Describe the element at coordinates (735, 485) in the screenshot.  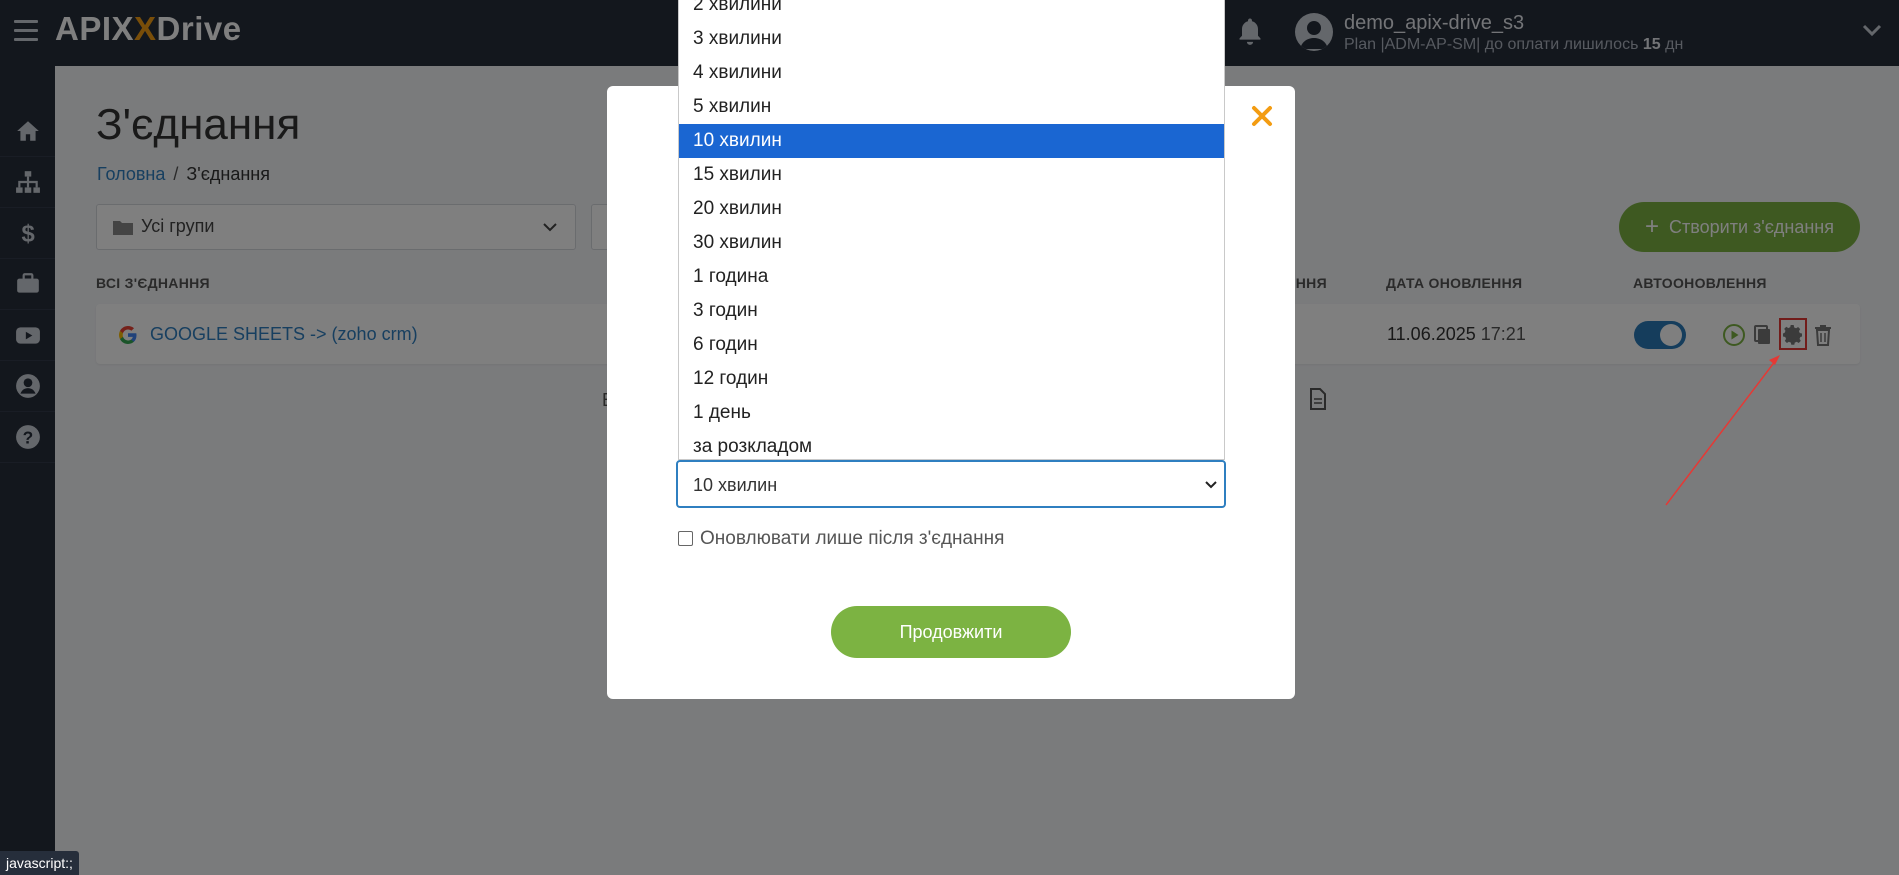
I see `interval-select-value: 10 хвилин` at that location.